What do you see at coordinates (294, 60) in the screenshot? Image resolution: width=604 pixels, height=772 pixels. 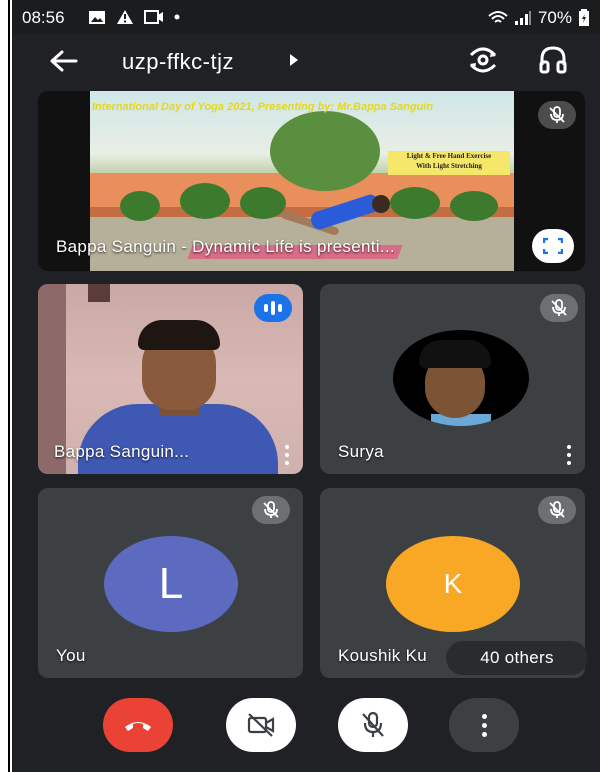 I see `caret-right-icon` at bounding box center [294, 60].